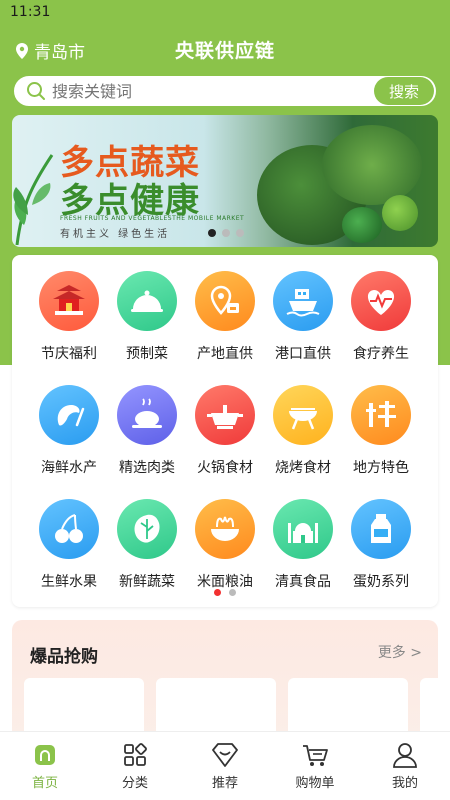  What do you see at coordinates (381, 529) in the screenshot?
I see `milk-bottle-icon` at bounding box center [381, 529].